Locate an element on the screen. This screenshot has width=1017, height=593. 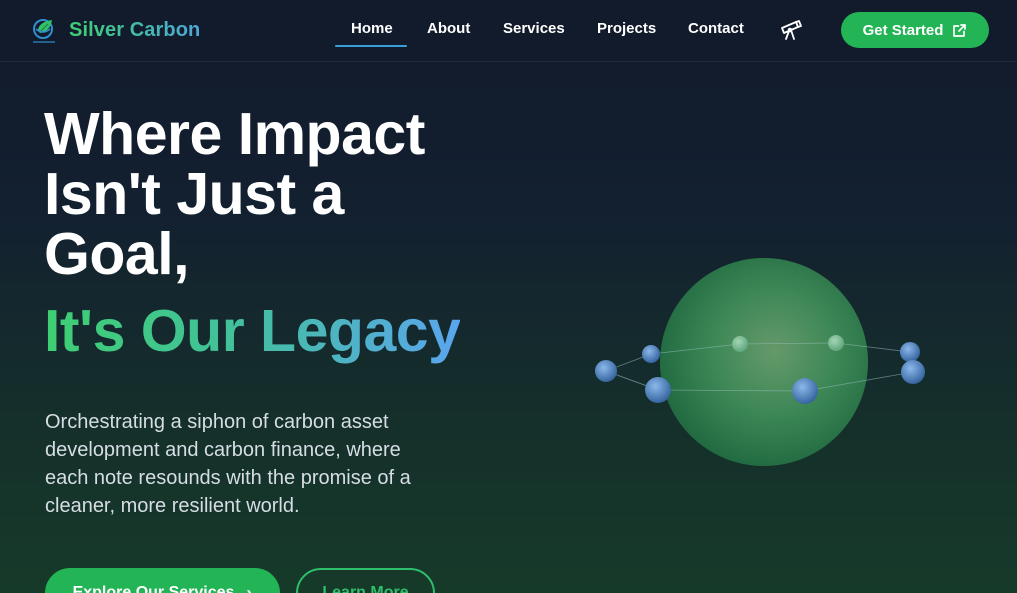
globe-sphere is located at coordinates (764, 362).